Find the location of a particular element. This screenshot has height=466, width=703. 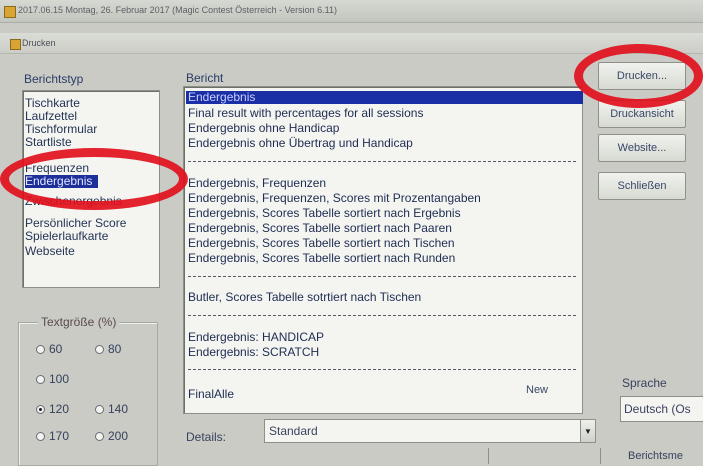

textsize-radio-120: 120 is located at coordinates (52, 409).